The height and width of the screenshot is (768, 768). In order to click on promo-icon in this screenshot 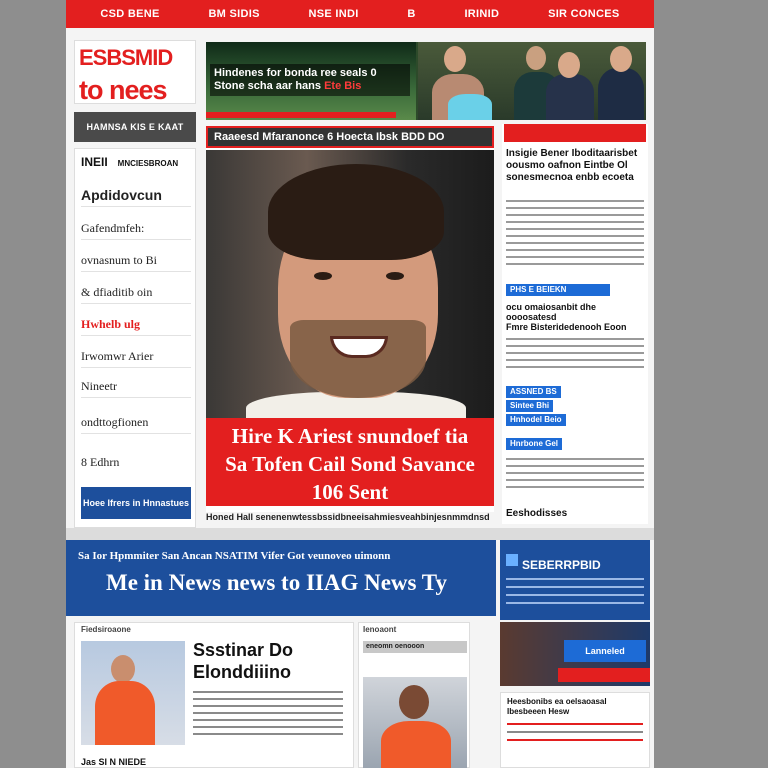, I will do `click(512, 560)`.